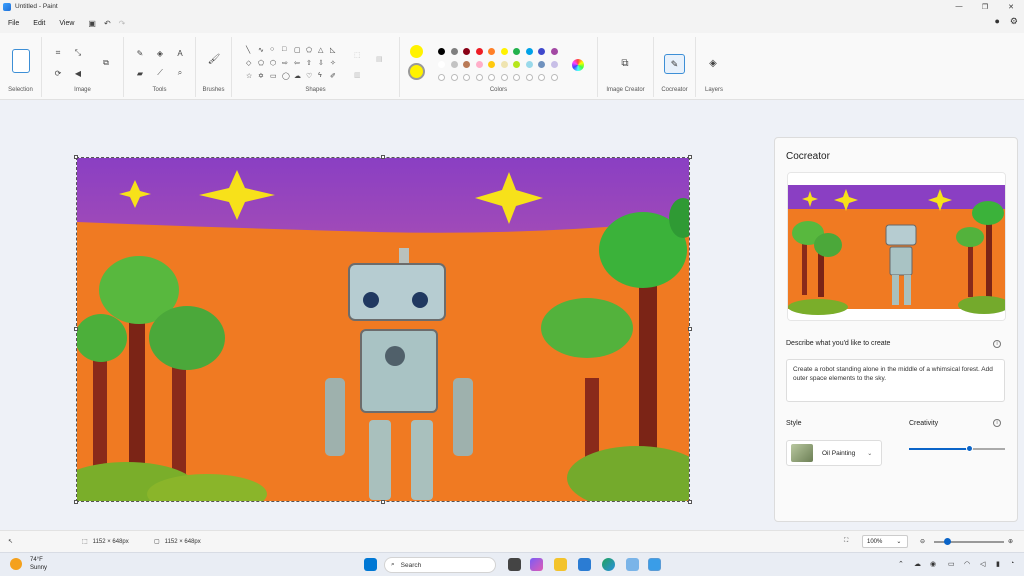 This screenshot has height=576, width=1024. Describe the element at coordinates (514, 564) in the screenshot. I see `task-view-icon` at that location.